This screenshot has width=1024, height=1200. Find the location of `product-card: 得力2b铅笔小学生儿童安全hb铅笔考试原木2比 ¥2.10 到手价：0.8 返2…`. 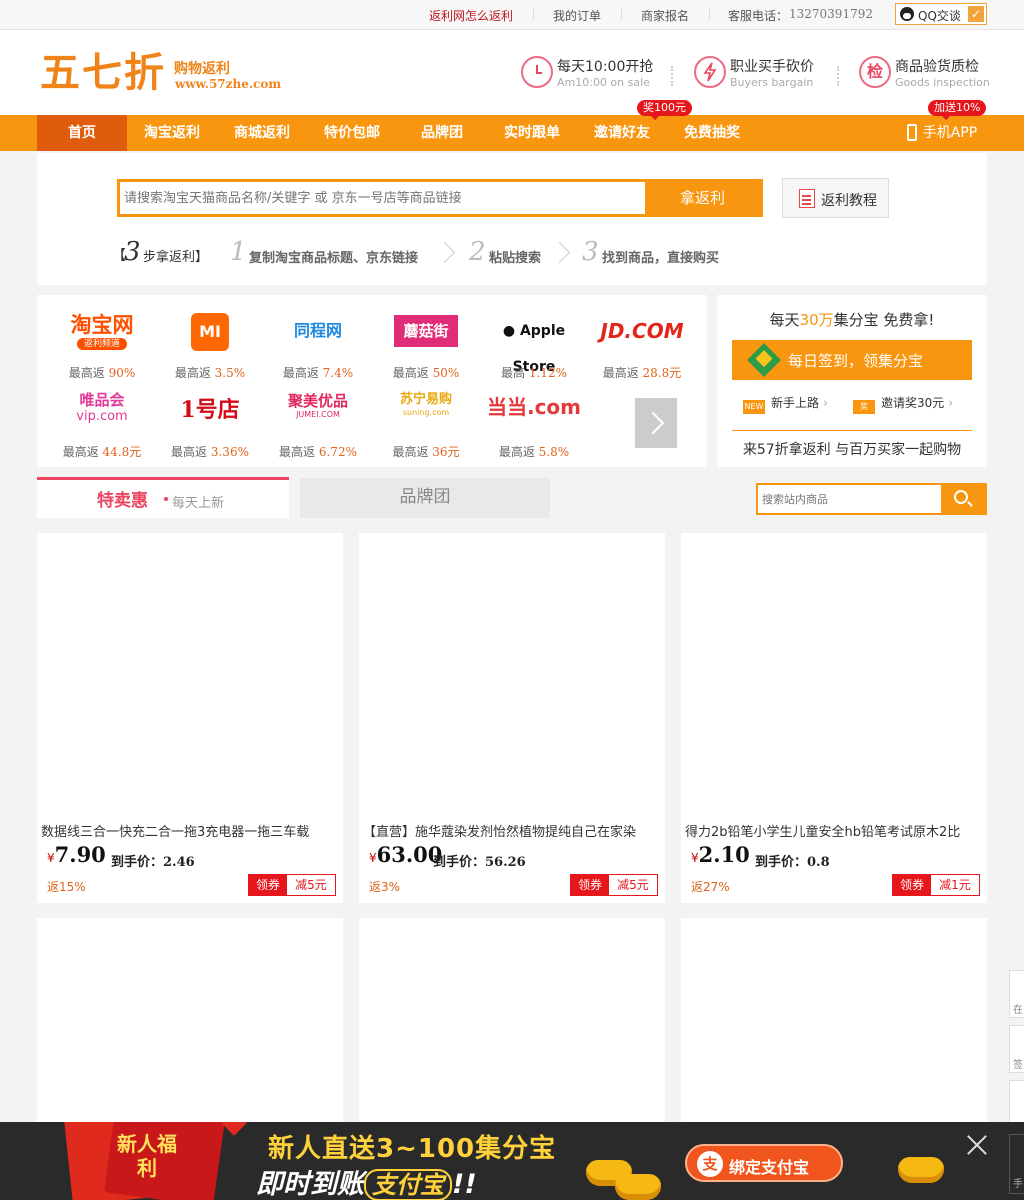

product-card: 得力2b铅笔小学生儿童安全hb铅笔考试原木2比 ¥2.10 到手价：0.8 返2… is located at coordinates (834, 718).